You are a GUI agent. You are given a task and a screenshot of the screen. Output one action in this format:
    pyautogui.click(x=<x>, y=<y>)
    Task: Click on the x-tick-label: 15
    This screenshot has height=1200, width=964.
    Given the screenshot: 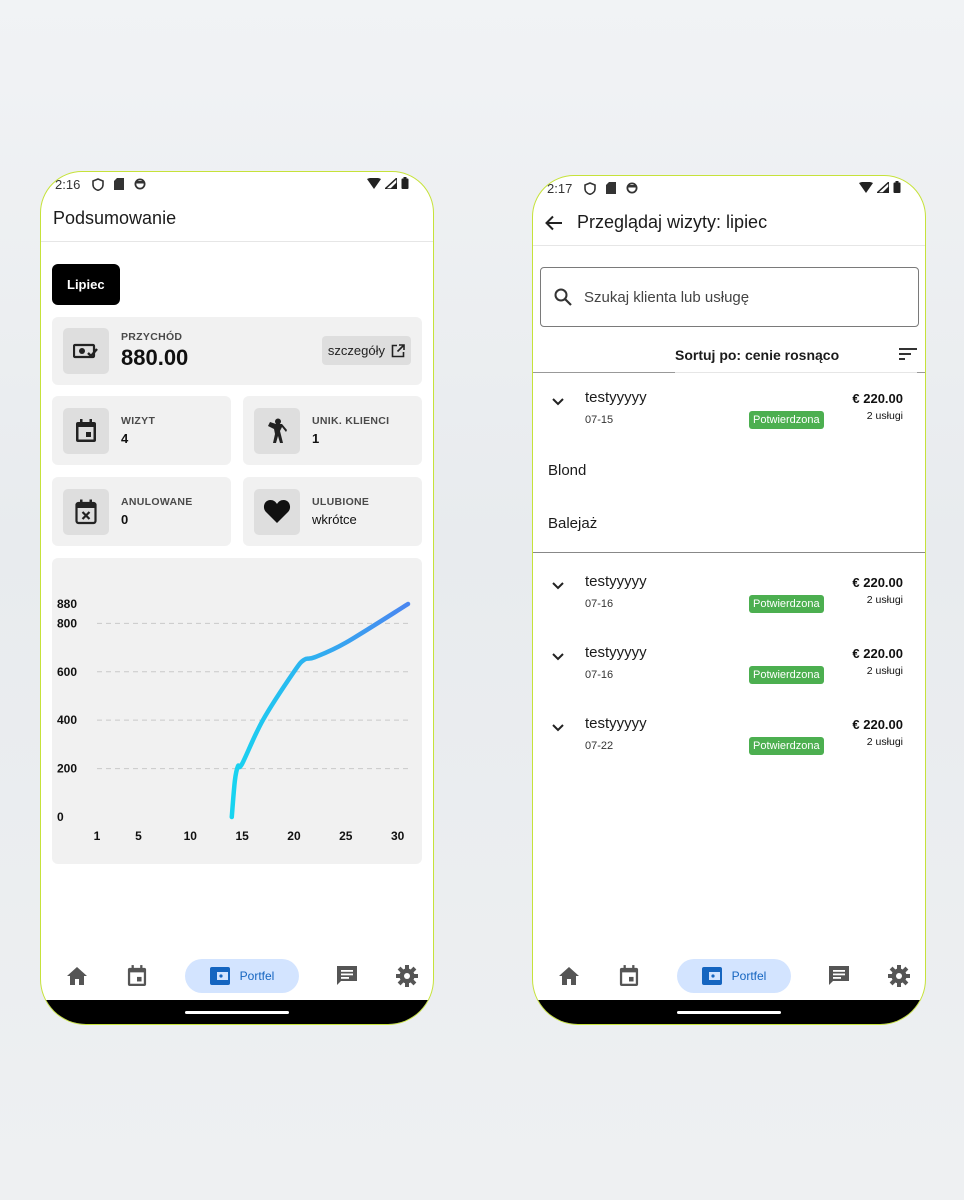 What is the action you would take?
    pyautogui.click(x=242, y=836)
    